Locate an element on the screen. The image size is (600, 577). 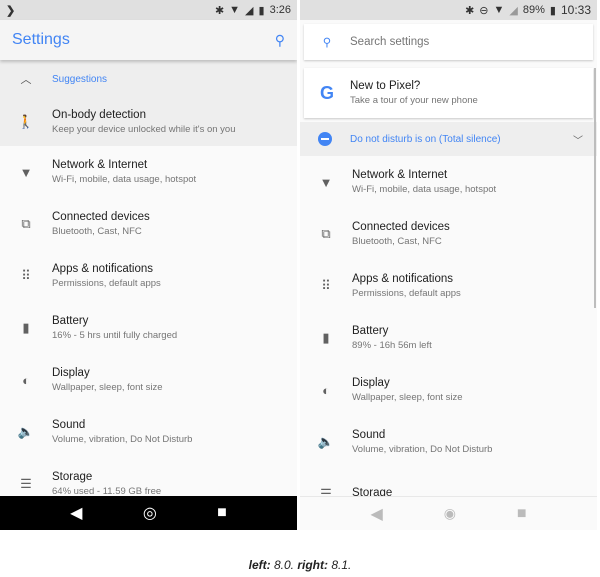
item-subtitle: 16% - 5 hrs until fully charged is located at coordinates (115, 335).